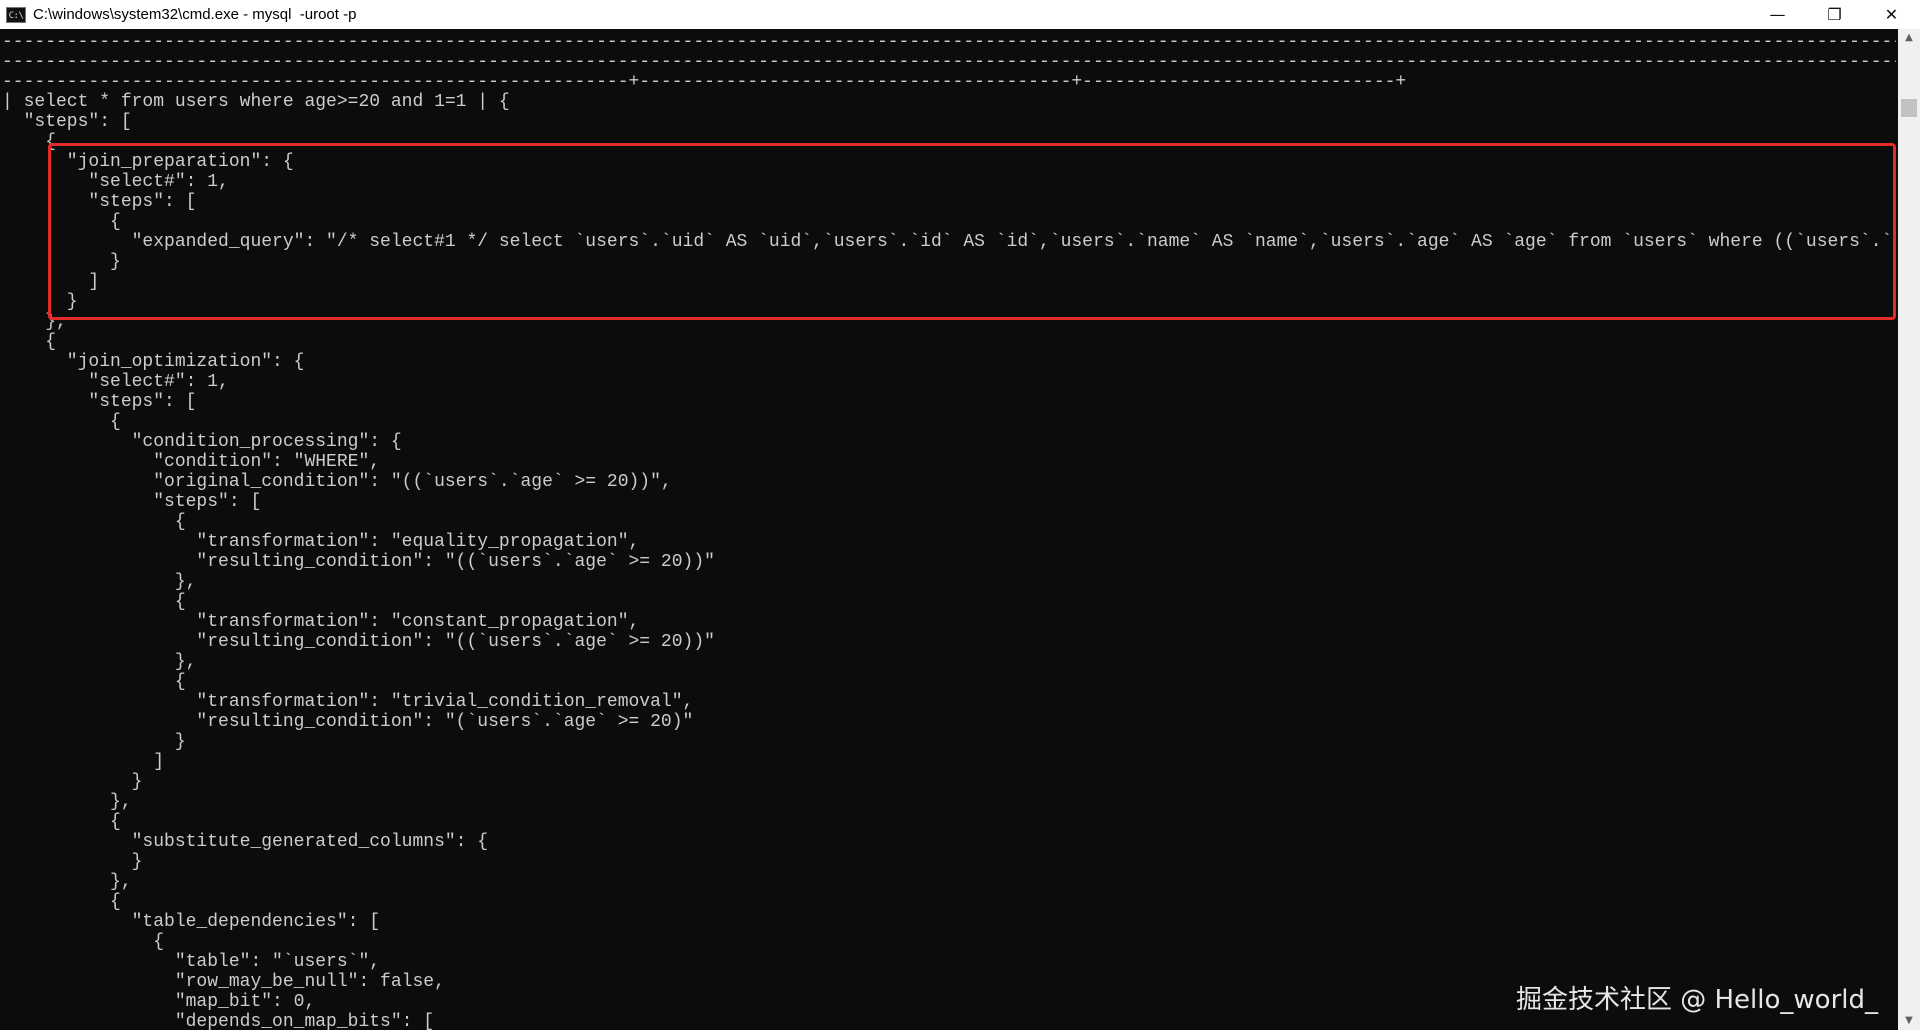  I want to click on minimize-button: —, so click(1777, 14).